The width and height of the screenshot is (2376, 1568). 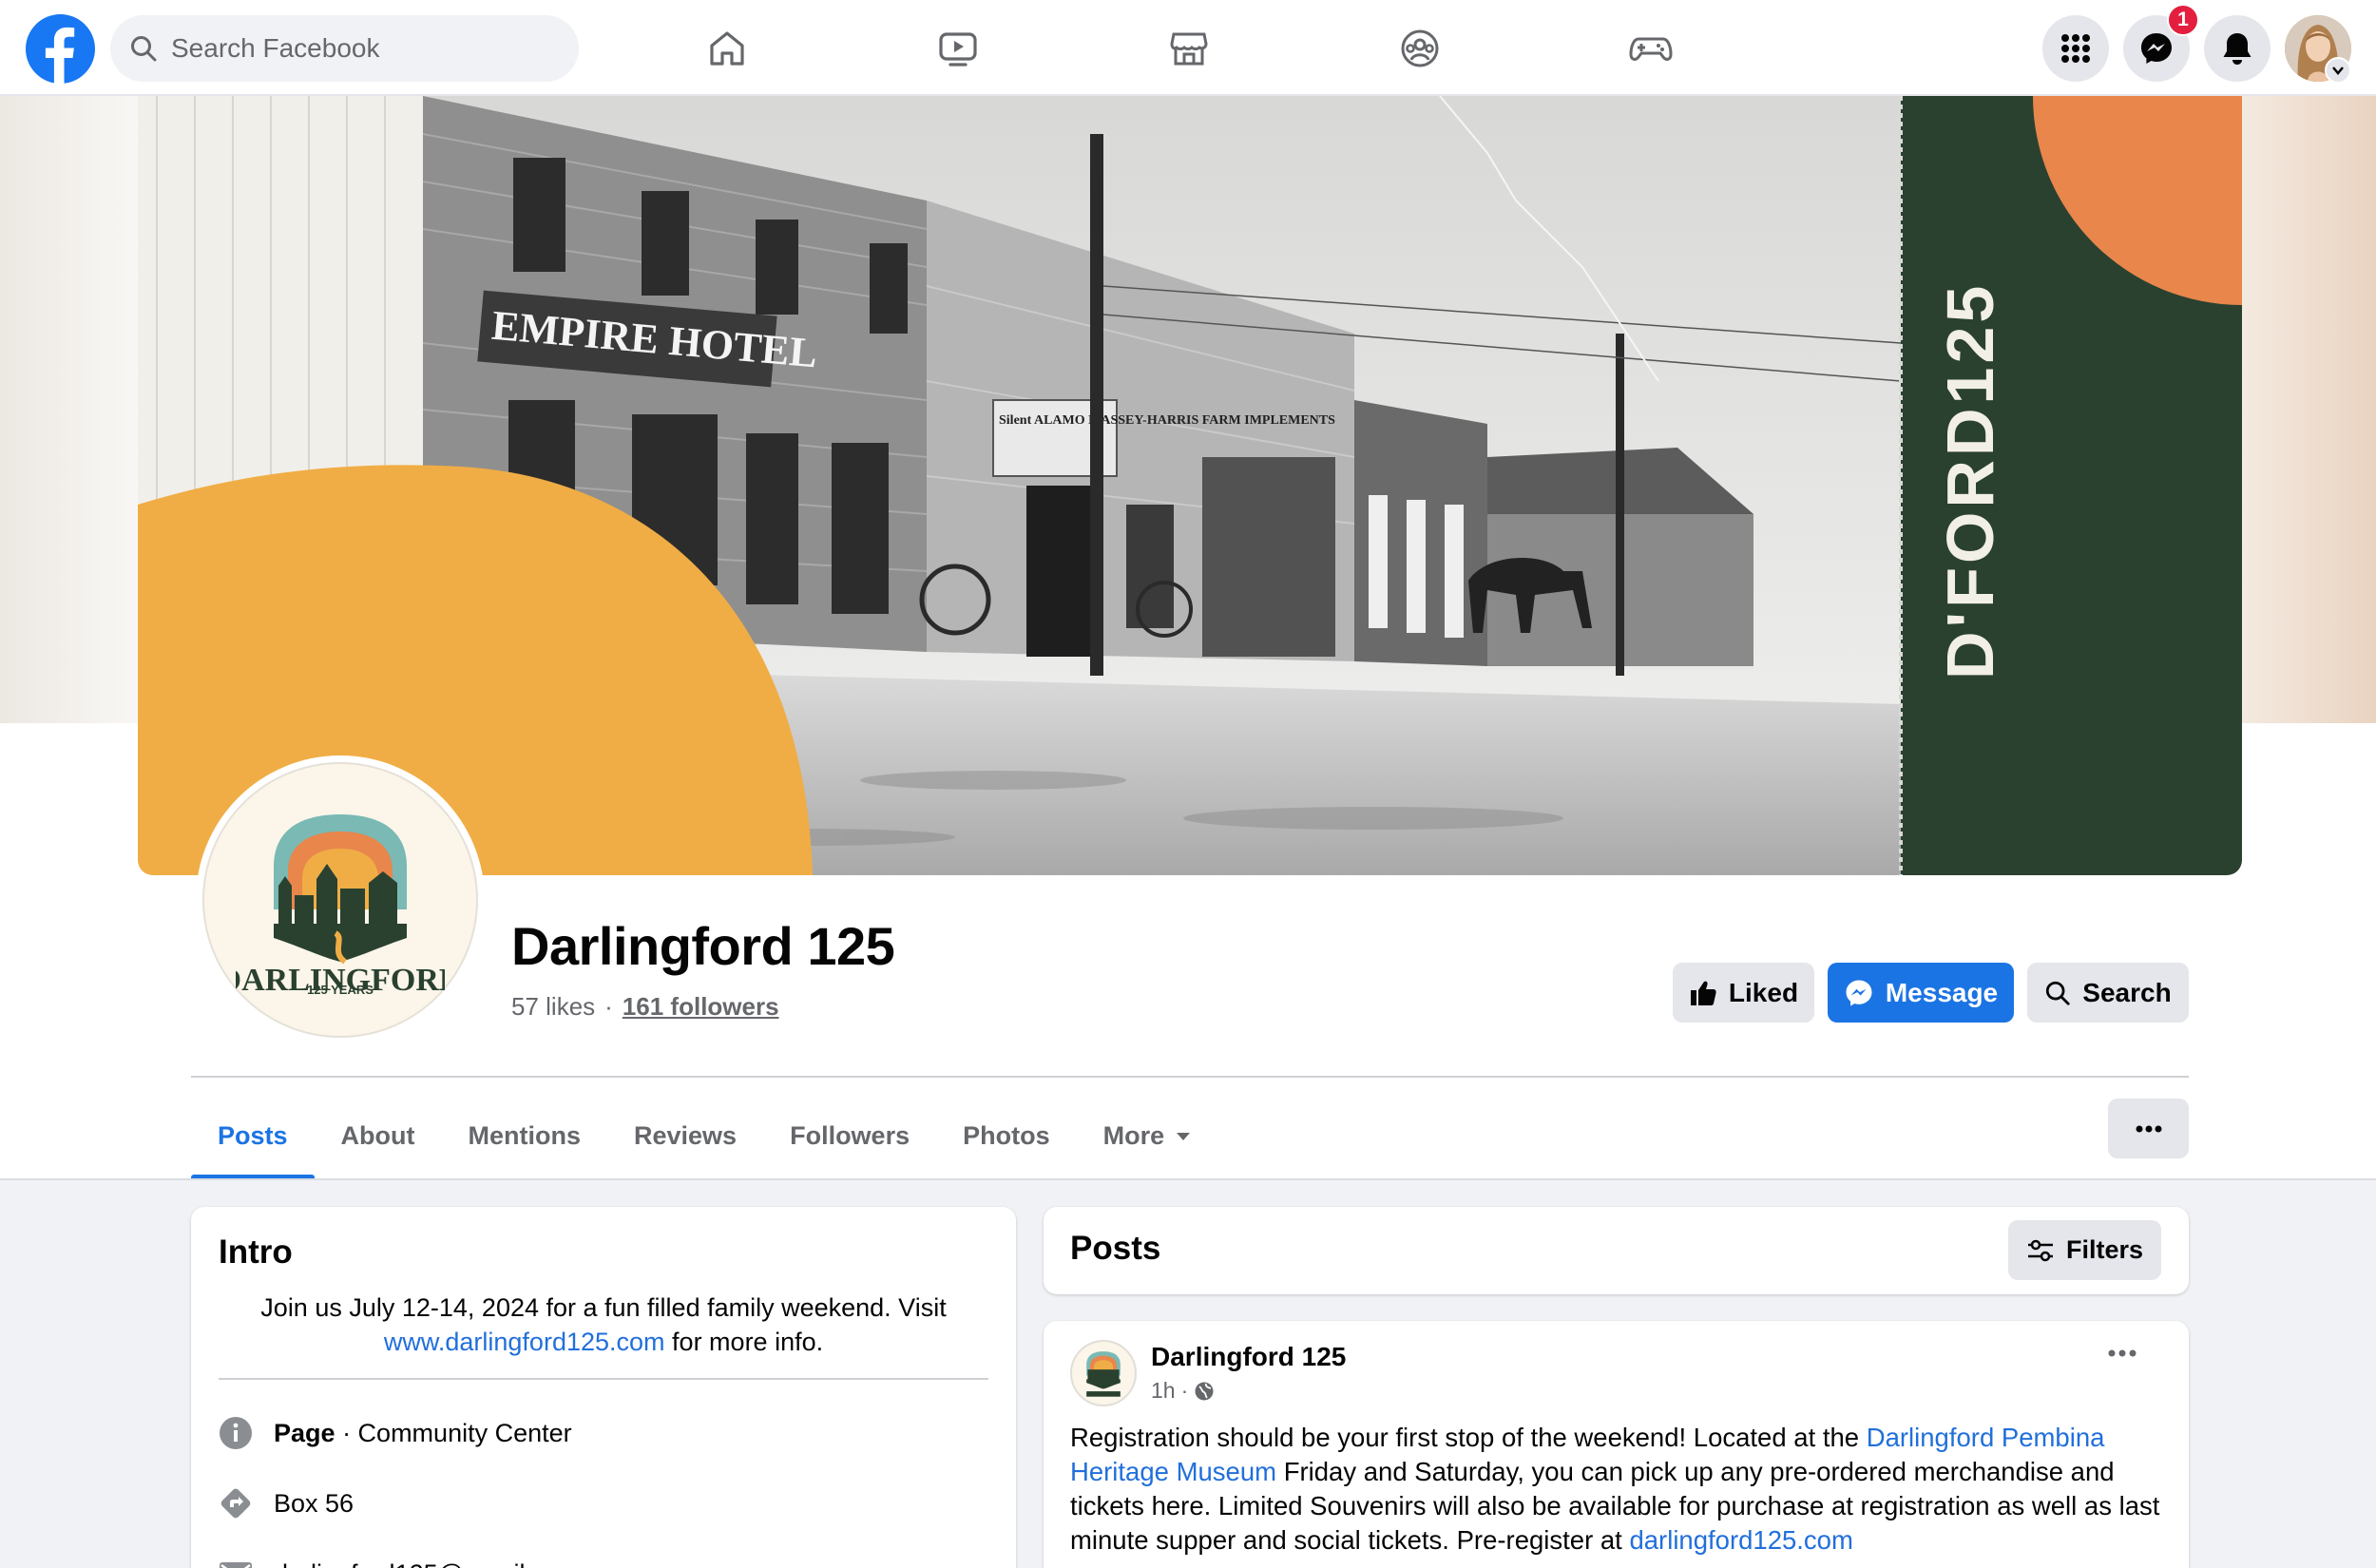 What do you see at coordinates (1183, 1136) in the screenshot?
I see `caret-down-icon` at bounding box center [1183, 1136].